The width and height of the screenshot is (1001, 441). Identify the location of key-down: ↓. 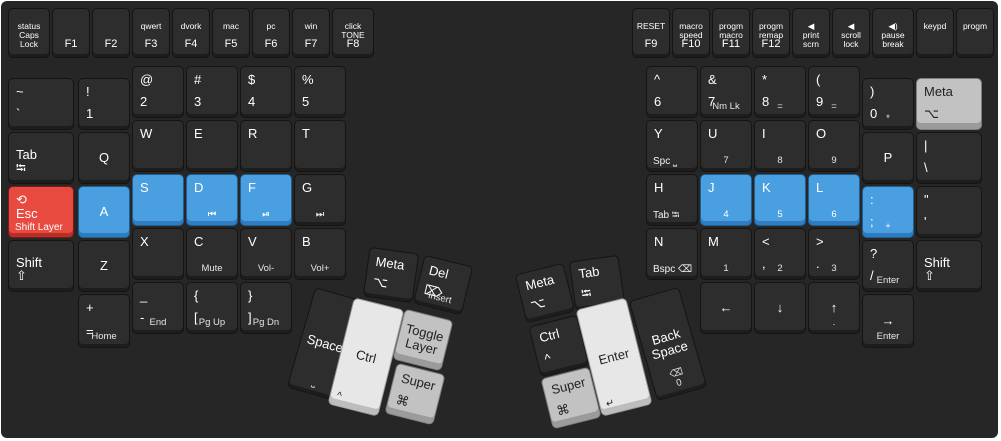
(780, 308).